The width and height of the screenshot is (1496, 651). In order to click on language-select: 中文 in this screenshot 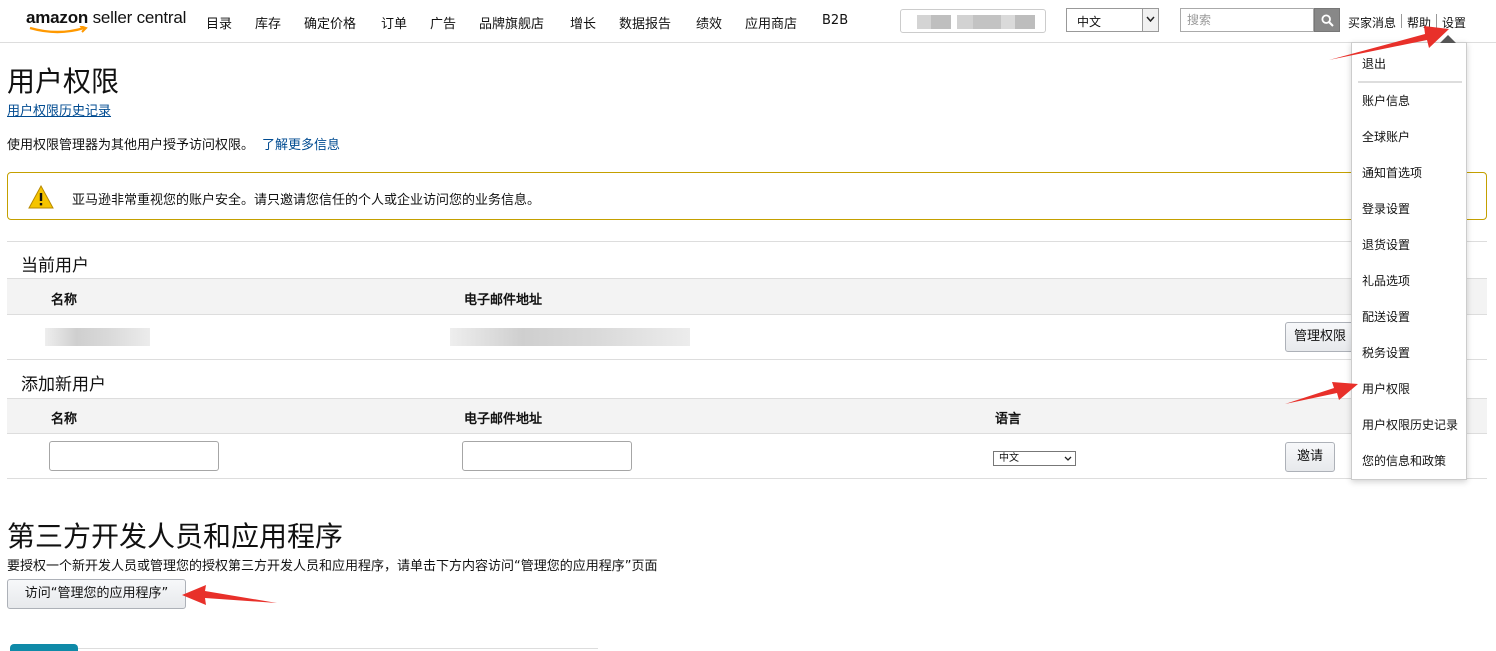, I will do `click(1112, 20)`.